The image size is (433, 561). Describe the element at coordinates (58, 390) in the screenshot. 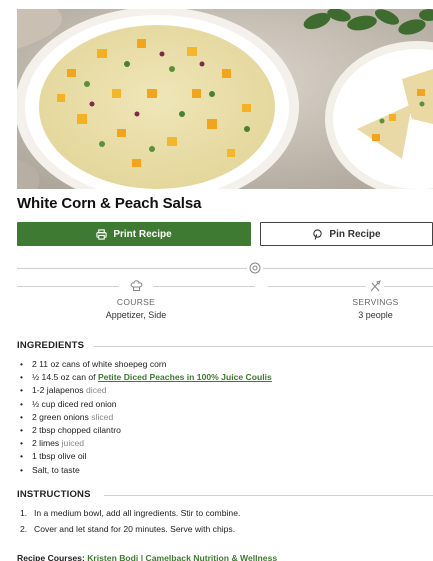

I see `ingredient-text: 1-2 jalapenos` at that location.